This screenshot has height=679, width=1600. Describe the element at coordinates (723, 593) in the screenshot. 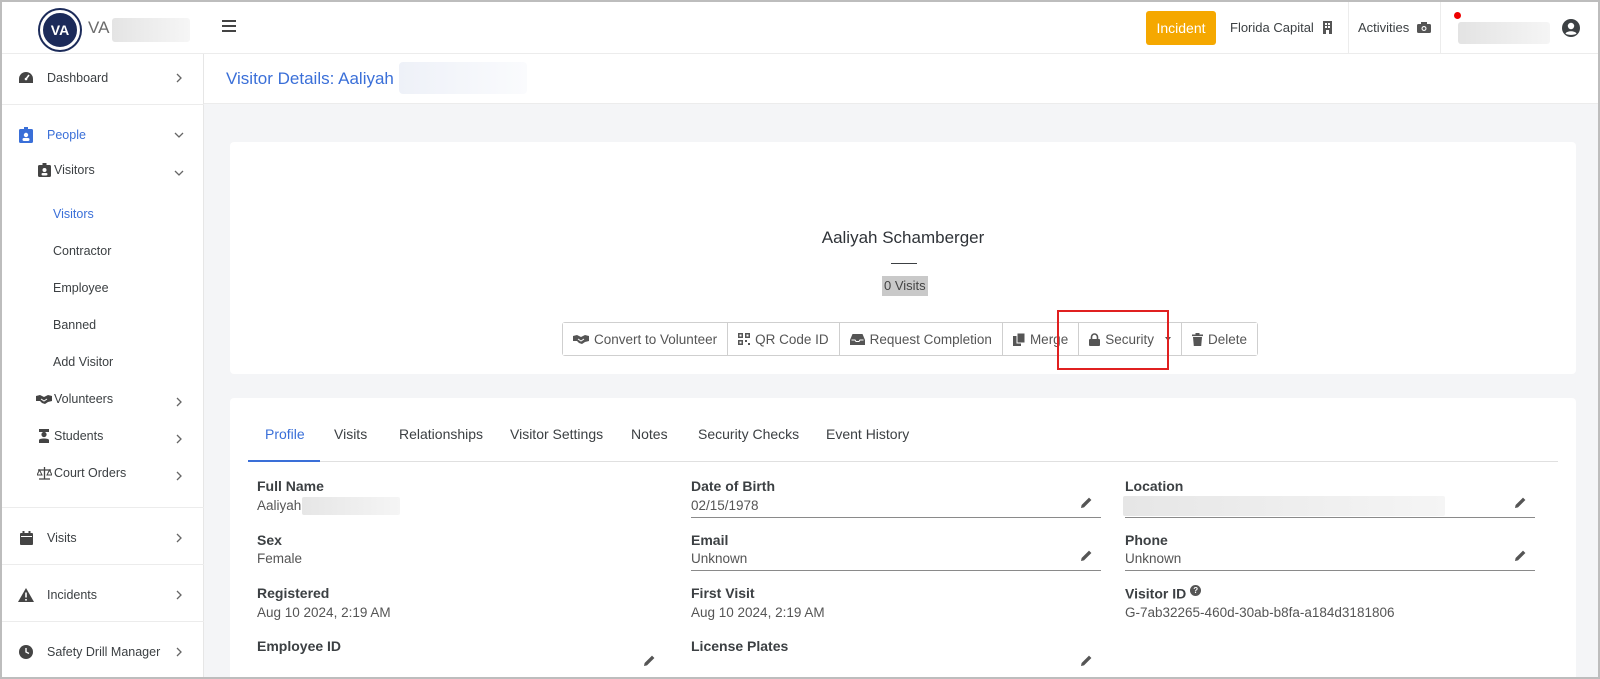

I see `first-visit-label: First Visit` at that location.